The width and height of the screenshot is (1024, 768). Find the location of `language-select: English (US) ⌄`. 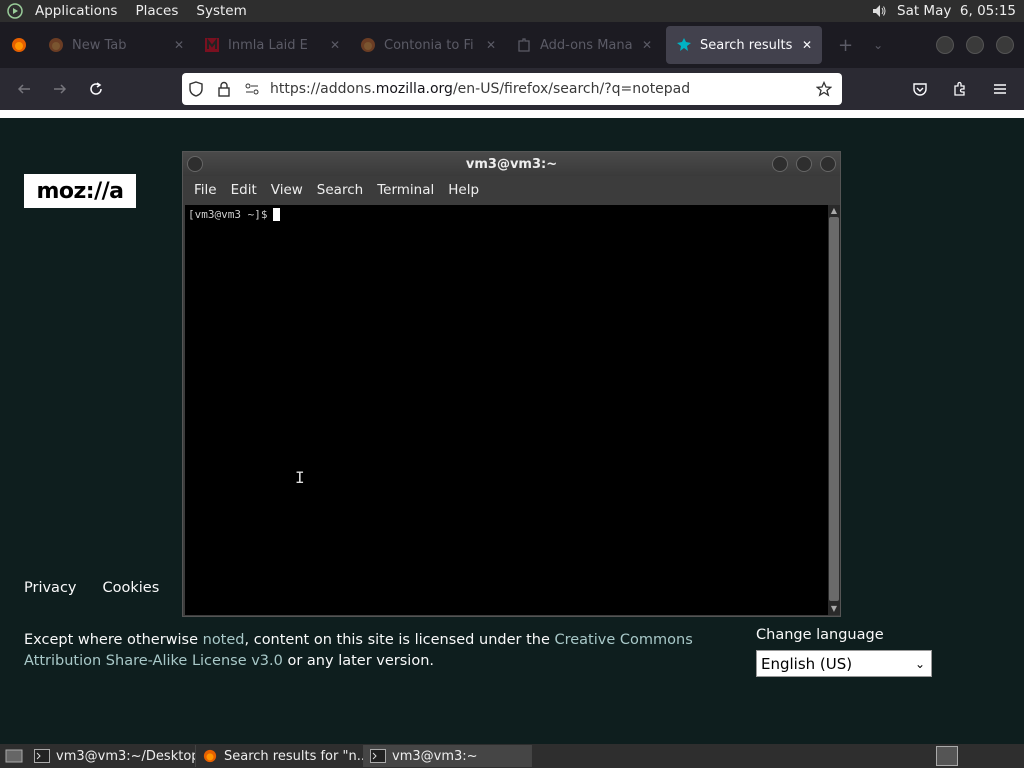

language-select: English (US) ⌄ is located at coordinates (844, 663).